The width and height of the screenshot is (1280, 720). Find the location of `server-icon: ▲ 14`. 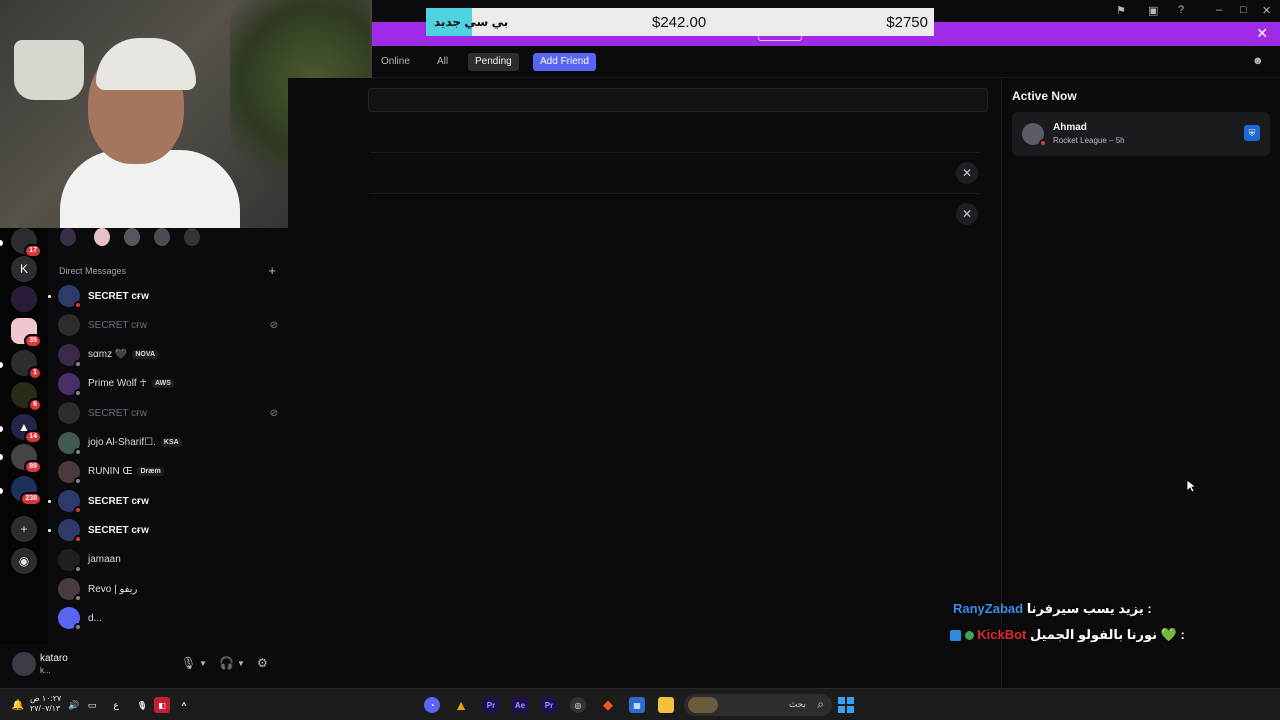

server-icon: ▲ 14 is located at coordinates (26, 429).